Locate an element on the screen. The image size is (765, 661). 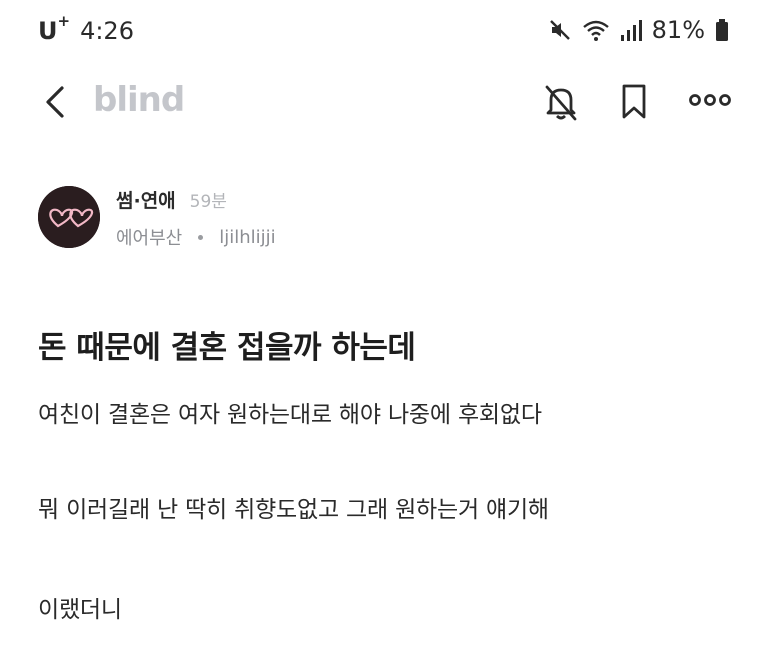
avatar is located at coordinates (69, 217).